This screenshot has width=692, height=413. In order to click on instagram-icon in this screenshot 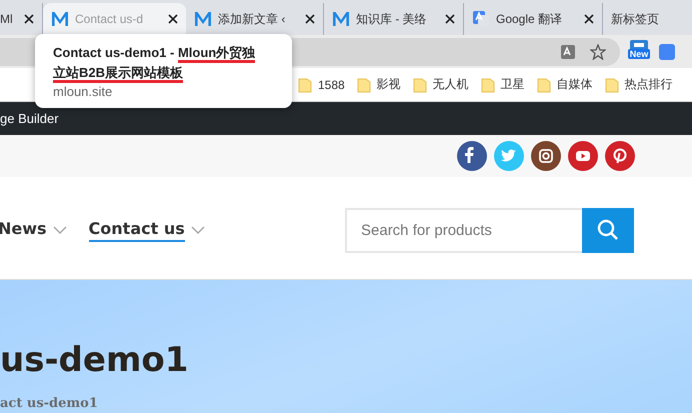, I will do `click(546, 156)`.